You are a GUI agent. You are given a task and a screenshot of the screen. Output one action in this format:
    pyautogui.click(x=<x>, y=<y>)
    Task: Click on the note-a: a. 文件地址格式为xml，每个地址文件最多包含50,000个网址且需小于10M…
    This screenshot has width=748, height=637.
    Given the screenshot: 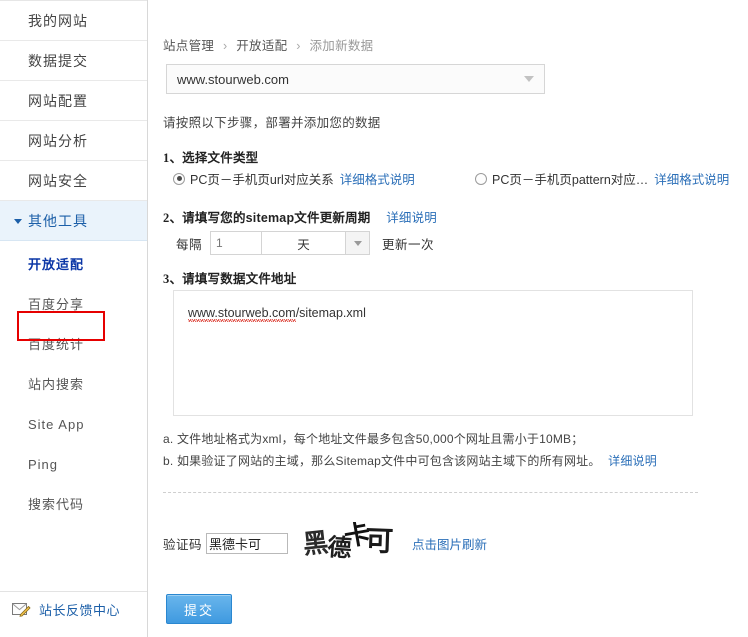 What is the action you would take?
    pyautogui.click(x=373, y=439)
    